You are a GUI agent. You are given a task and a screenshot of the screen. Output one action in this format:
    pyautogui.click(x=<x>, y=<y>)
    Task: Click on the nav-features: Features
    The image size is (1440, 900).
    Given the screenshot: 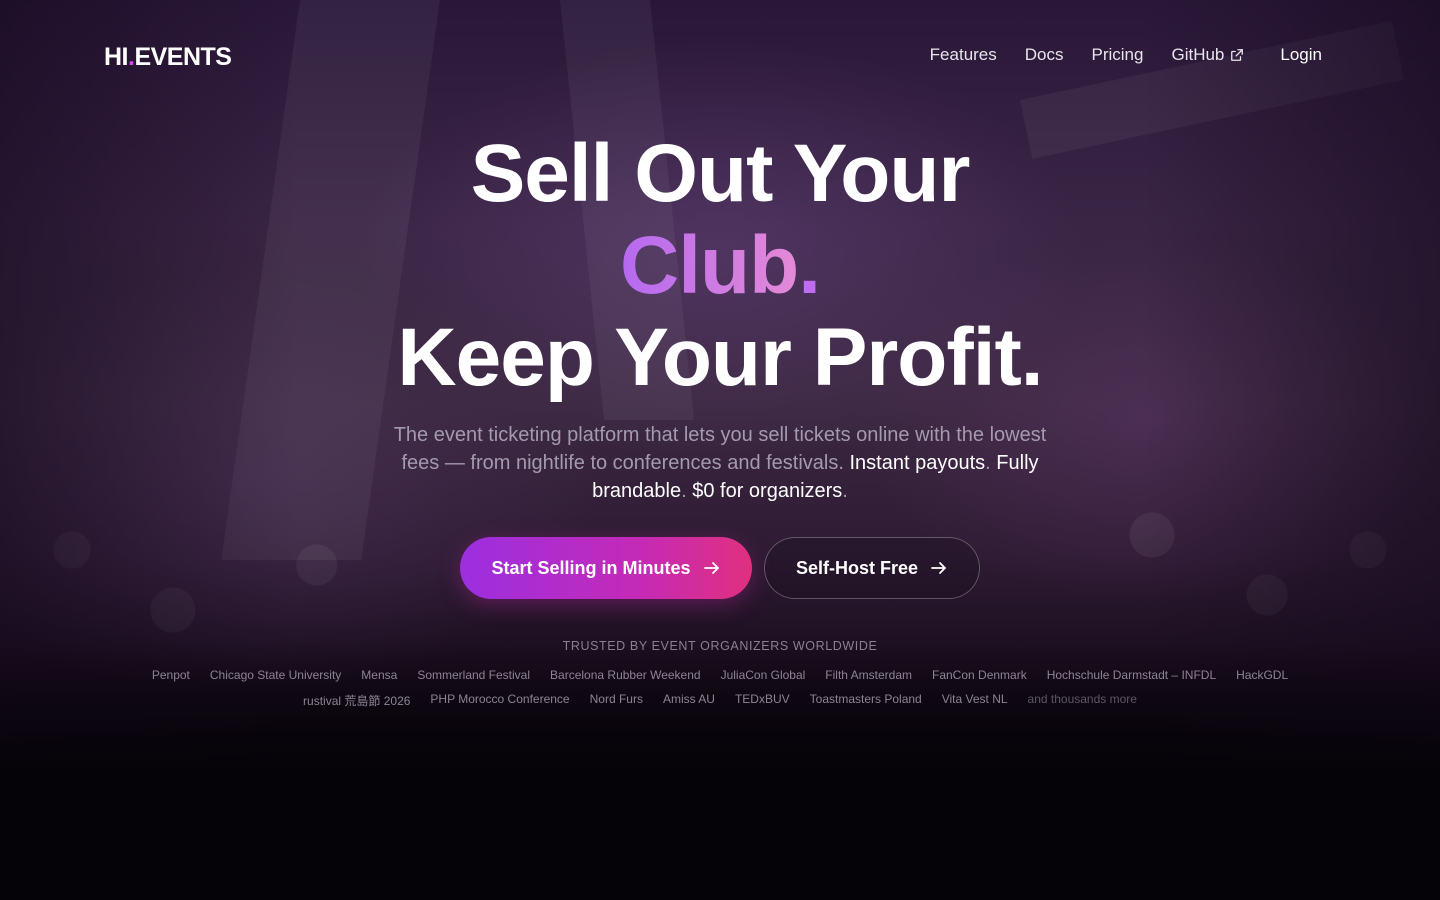 What is the action you would take?
    pyautogui.click(x=963, y=55)
    